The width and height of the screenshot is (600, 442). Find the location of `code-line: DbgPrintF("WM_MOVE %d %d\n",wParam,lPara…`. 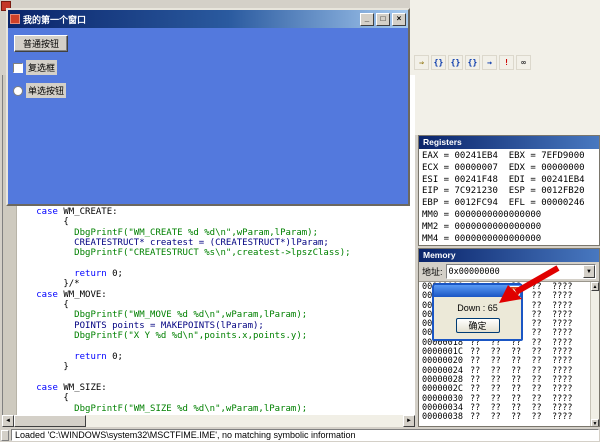

code-line: DbgPrintF("WM_MOVE %d %d\n",wParam,lPara… is located at coordinates (164, 315).